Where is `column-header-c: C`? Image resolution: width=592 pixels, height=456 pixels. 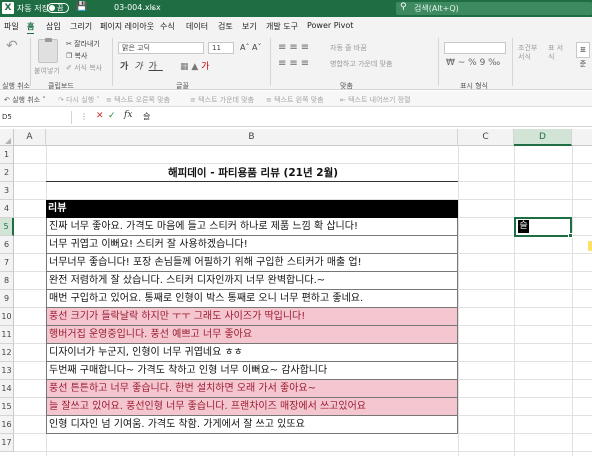 column-header-c: C is located at coordinates (486, 137).